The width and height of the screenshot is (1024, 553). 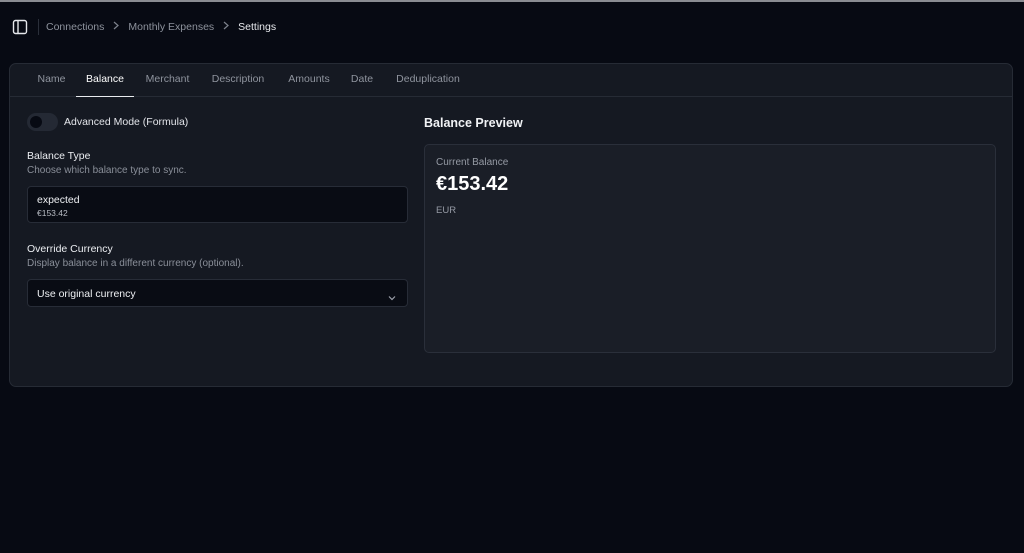 I want to click on tab-deduplication: Deduplication, so click(x=428, y=80).